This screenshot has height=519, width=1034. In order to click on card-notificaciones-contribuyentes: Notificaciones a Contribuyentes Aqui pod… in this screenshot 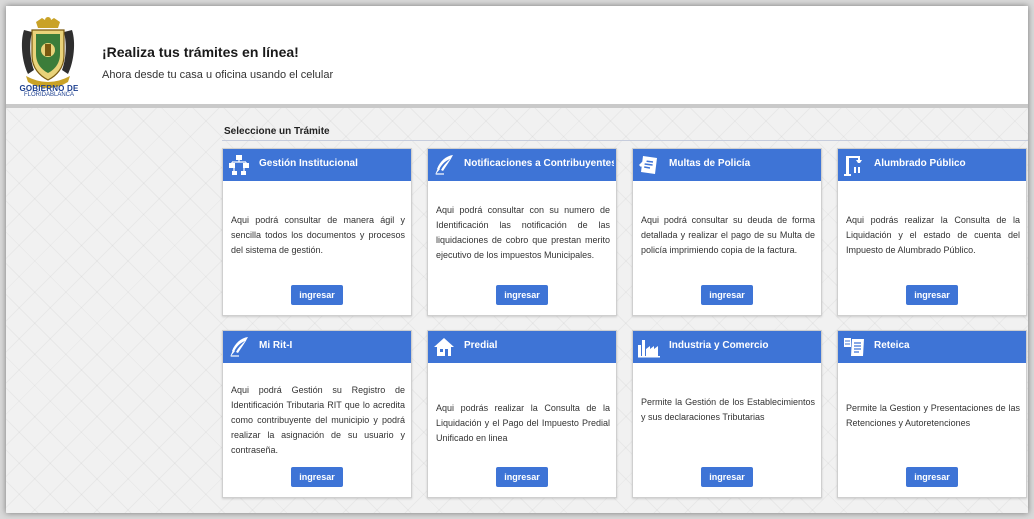, I will do `click(522, 232)`.